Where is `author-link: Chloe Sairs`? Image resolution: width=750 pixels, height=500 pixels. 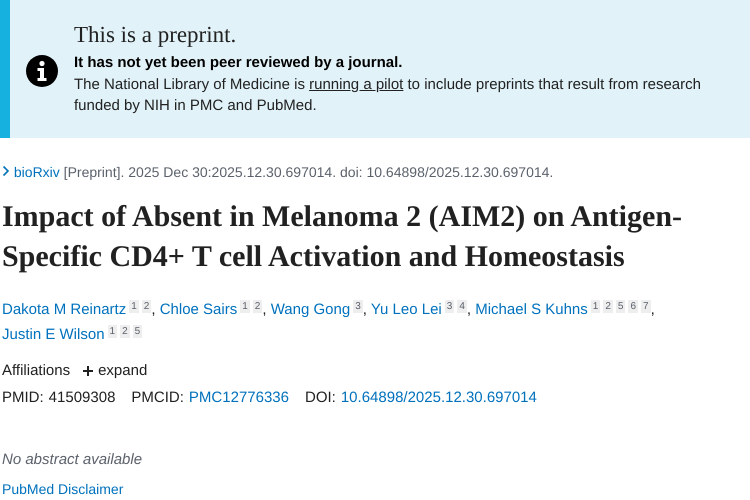
author-link: Chloe Sairs is located at coordinates (199, 309).